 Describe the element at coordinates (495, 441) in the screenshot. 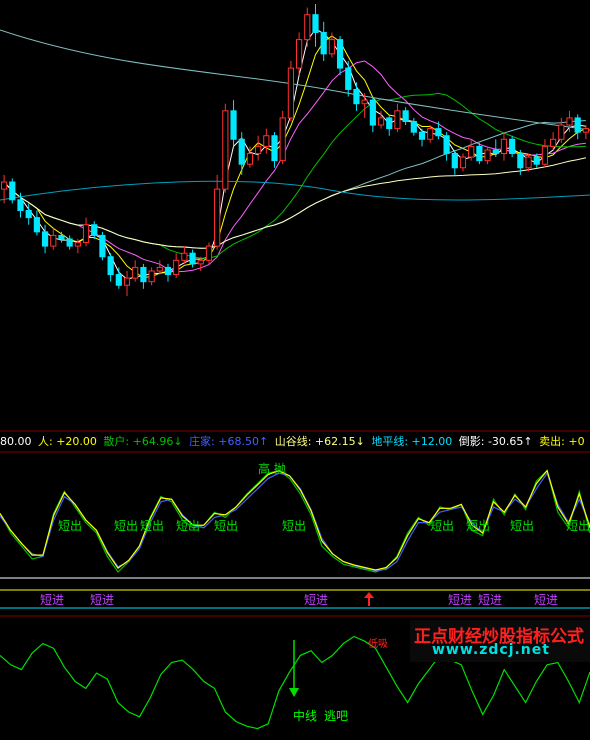

I see `legend-daoying: 倒影: -30.65↑` at that location.